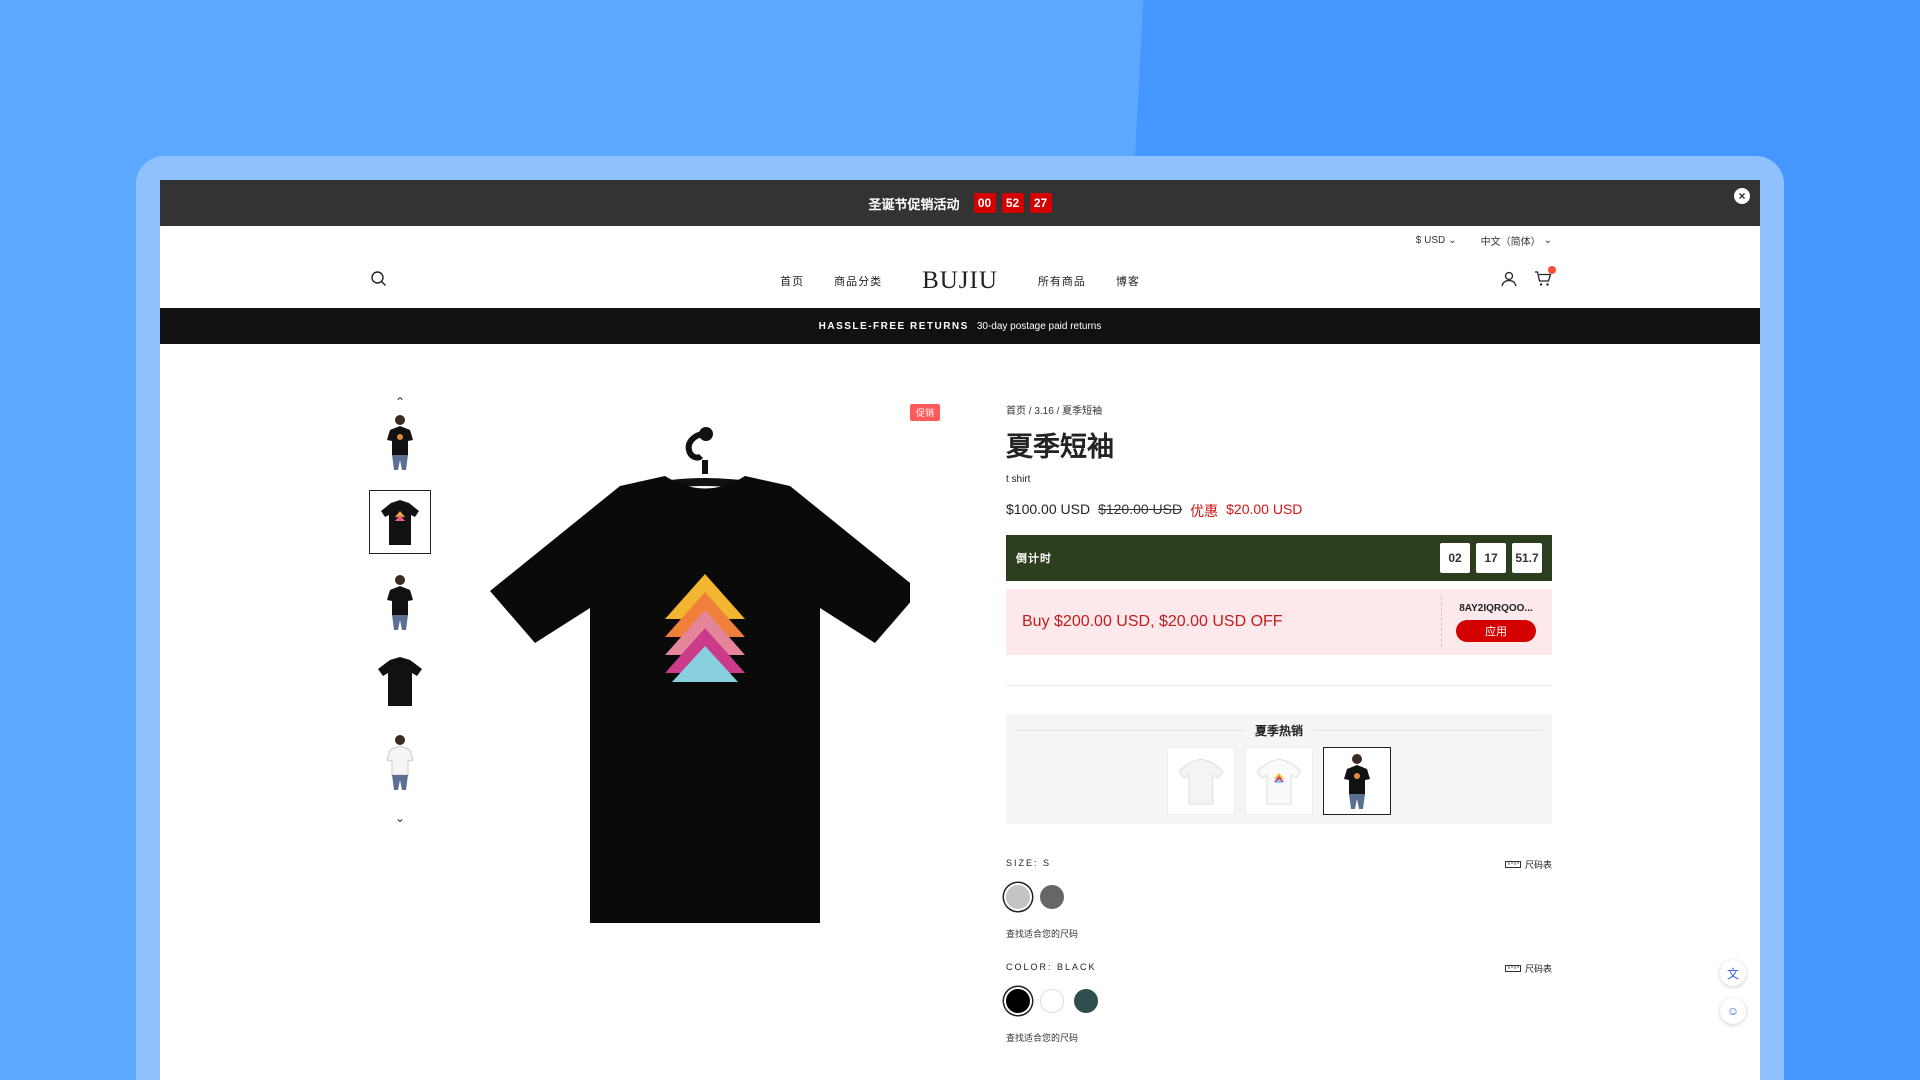 The width and height of the screenshot is (1920, 1080). Describe the element at coordinates (1527, 558) in the screenshot. I see `countdown-seconds: 51.7` at that location.